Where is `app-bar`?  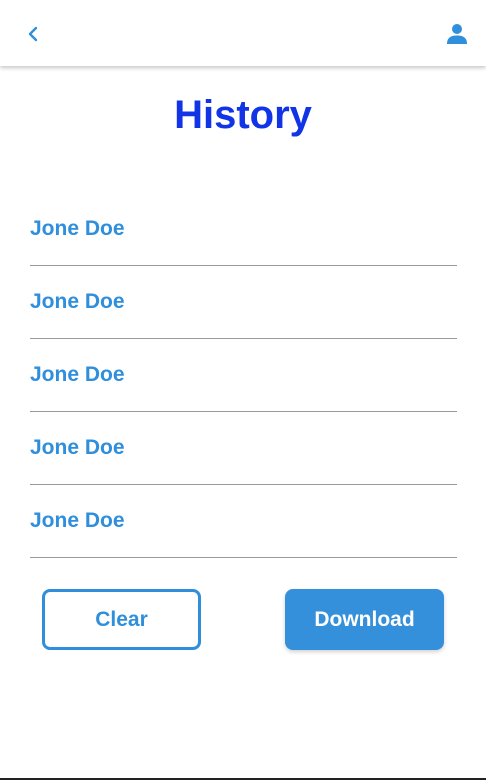
app-bar is located at coordinates (243, 33).